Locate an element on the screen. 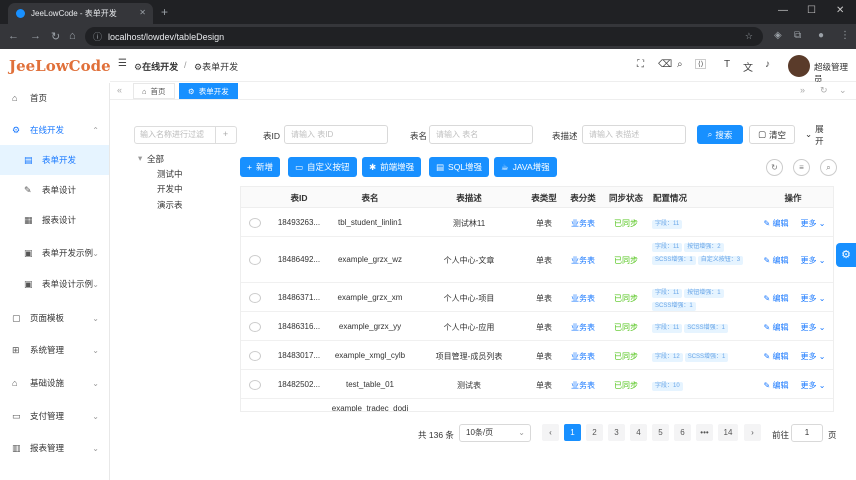 Image resolution: width=856 pixels, height=480 pixels. minimize-icon: — is located at coordinates (783, 10).